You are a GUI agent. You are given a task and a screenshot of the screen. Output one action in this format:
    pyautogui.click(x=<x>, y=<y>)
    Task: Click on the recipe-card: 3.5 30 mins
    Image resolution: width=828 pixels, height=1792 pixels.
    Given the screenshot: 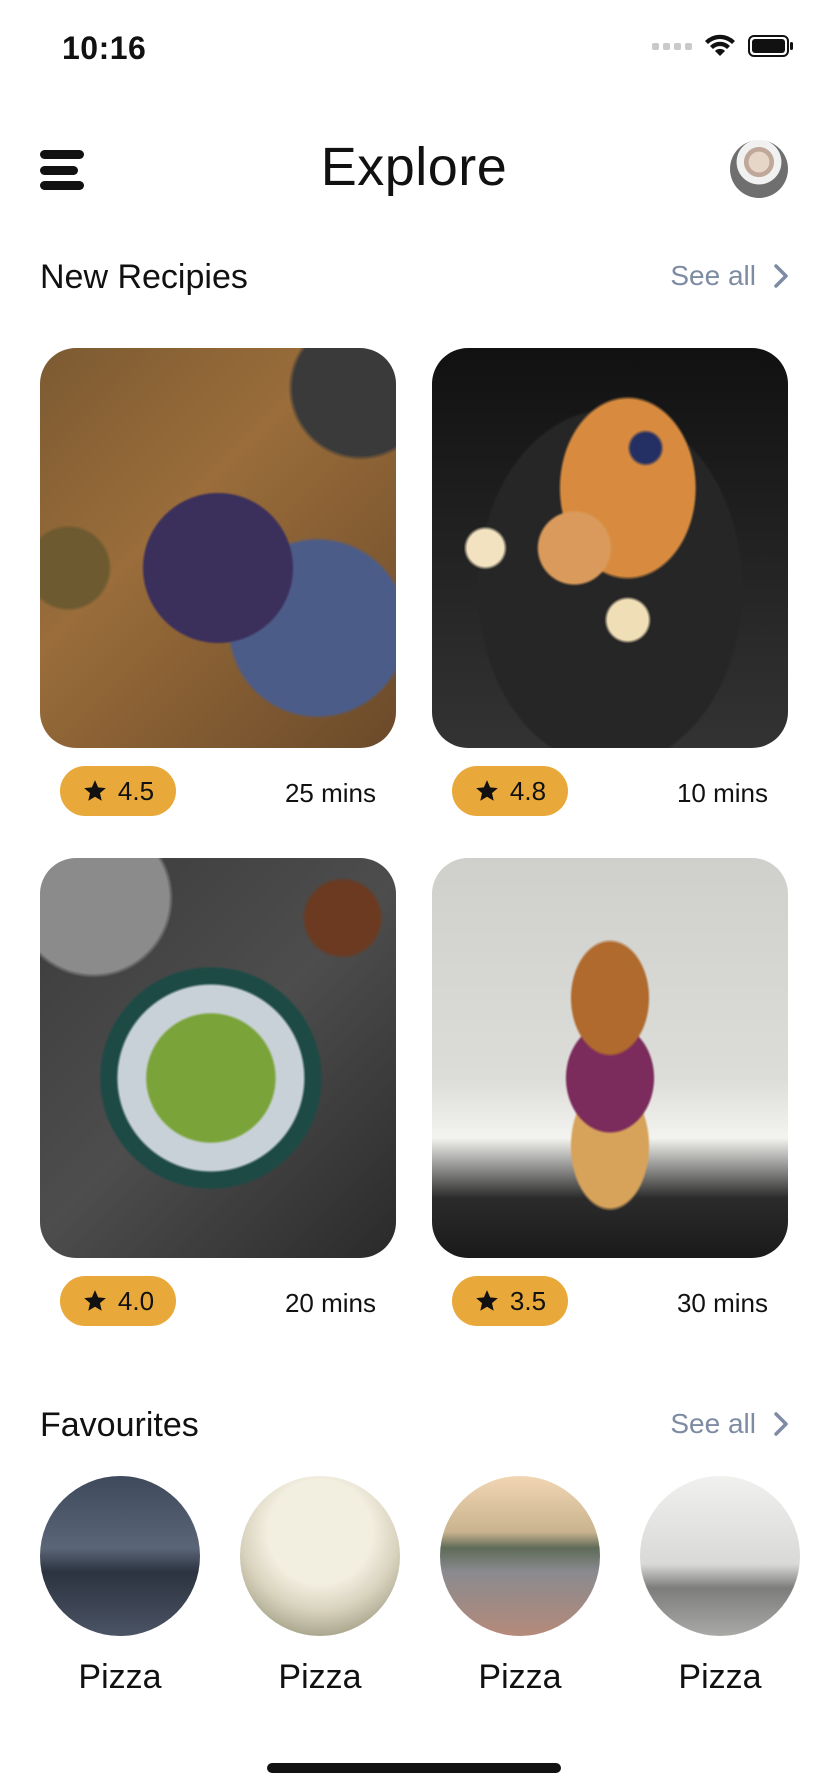 What is the action you would take?
    pyautogui.click(x=610, y=1102)
    